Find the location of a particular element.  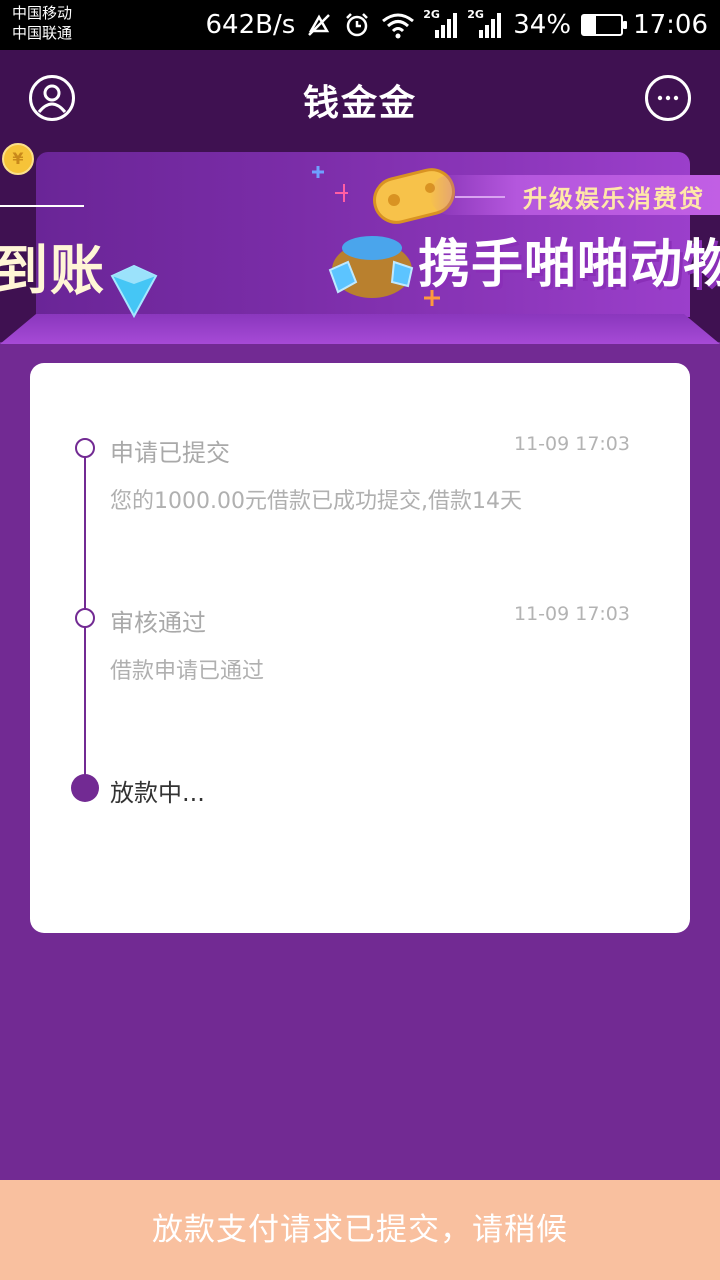

banner-left-text: 到账 is located at coordinates (53, 270).